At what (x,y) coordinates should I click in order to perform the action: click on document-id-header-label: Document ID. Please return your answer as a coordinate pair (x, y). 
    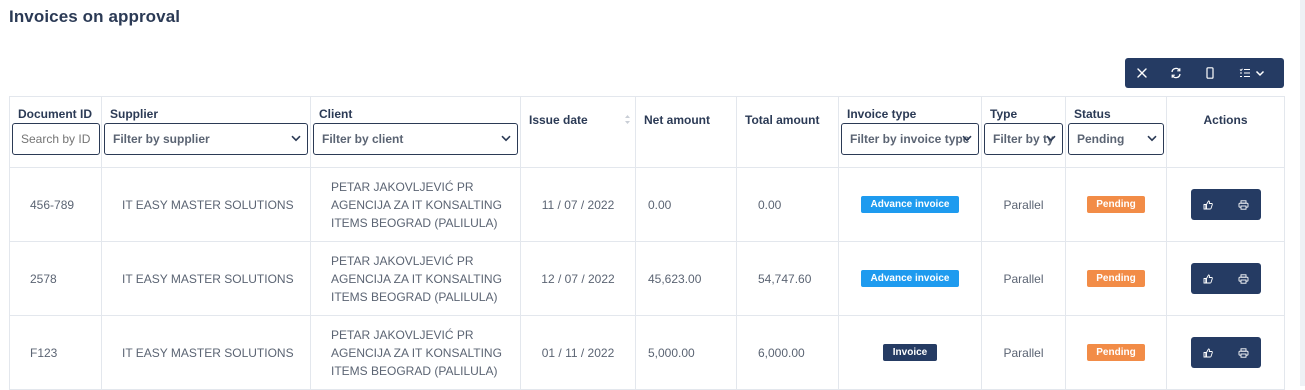
    Looking at the image, I should click on (55, 114).